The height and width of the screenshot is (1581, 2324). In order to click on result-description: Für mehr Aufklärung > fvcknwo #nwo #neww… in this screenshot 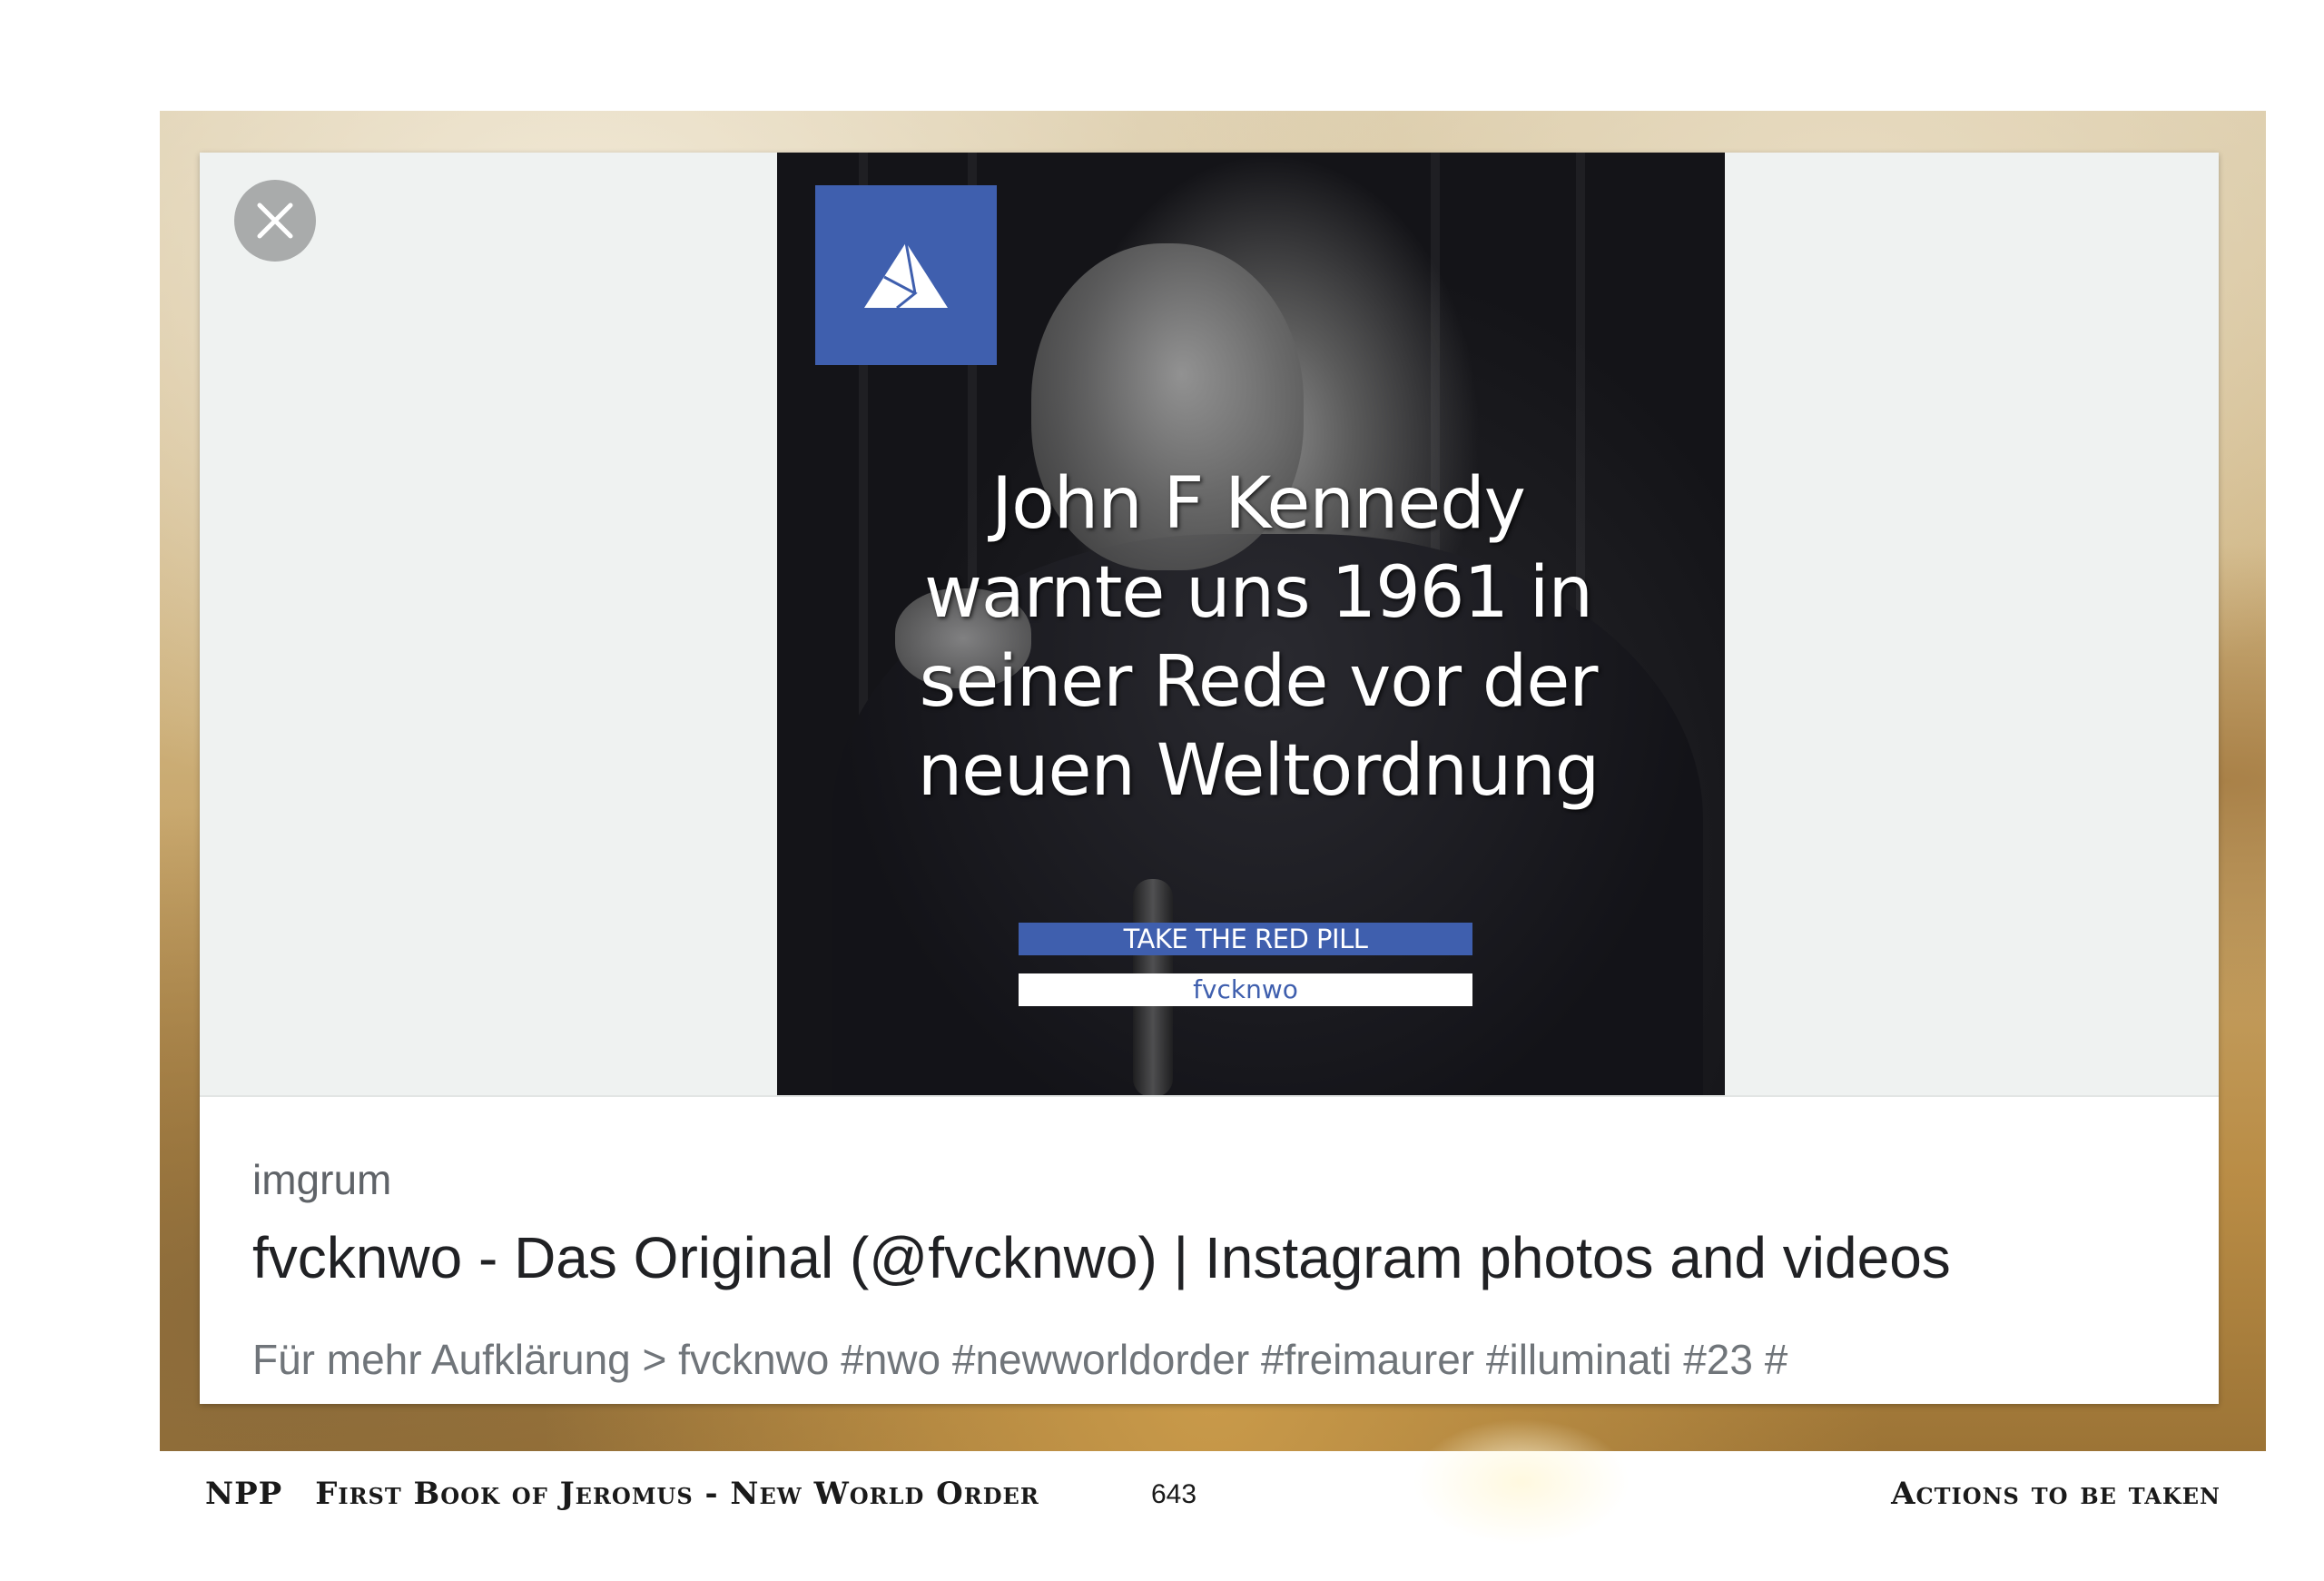, I will do `click(1020, 1360)`.